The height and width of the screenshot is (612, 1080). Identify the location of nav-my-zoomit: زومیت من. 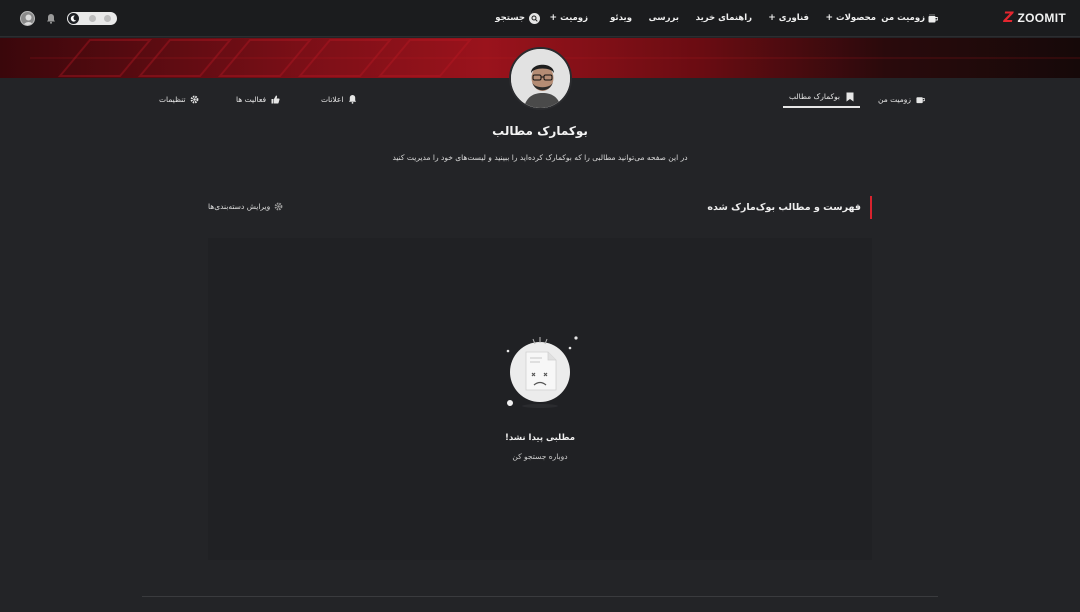
(909, 18).